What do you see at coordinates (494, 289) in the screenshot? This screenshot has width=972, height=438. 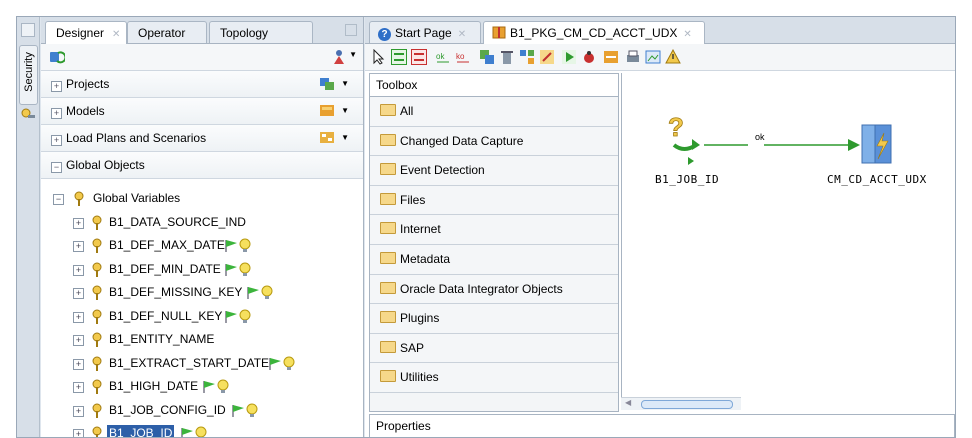 I see `toolbox-folder: Oracle Data Integrator Objects` at bounding box center [494, 289].